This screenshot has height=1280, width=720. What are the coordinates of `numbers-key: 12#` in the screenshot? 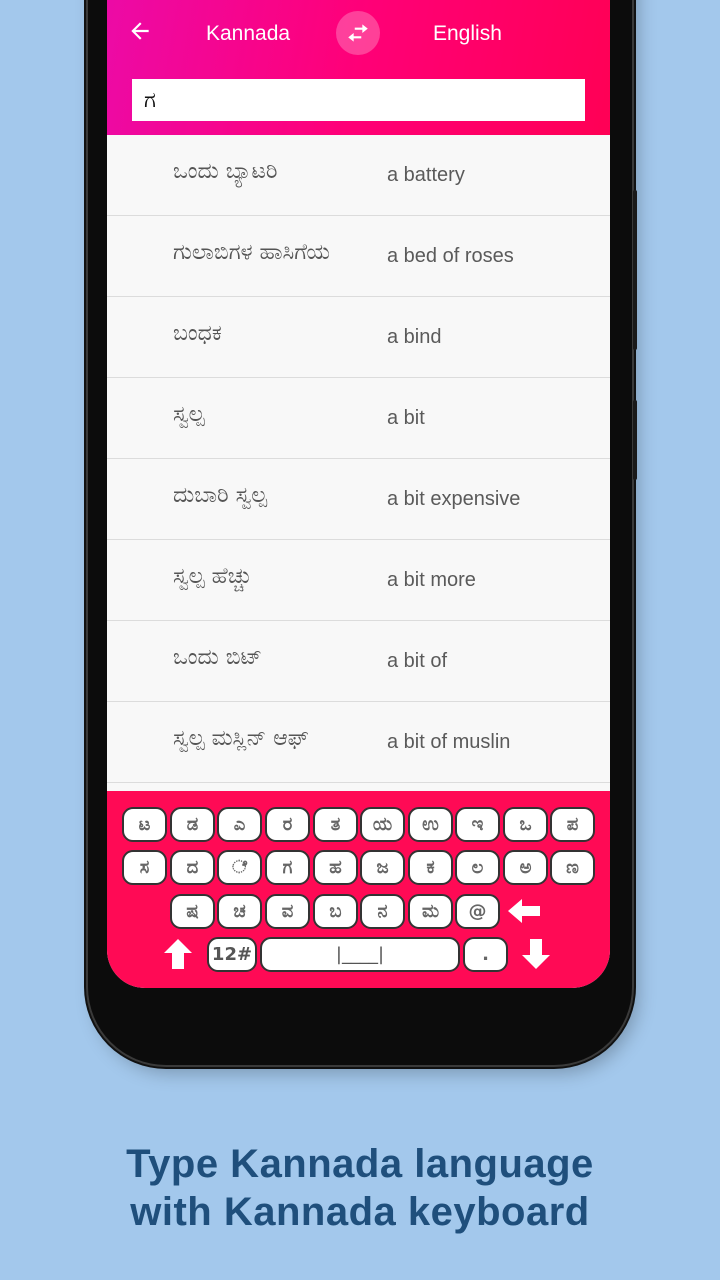 It's located at (232, 954).